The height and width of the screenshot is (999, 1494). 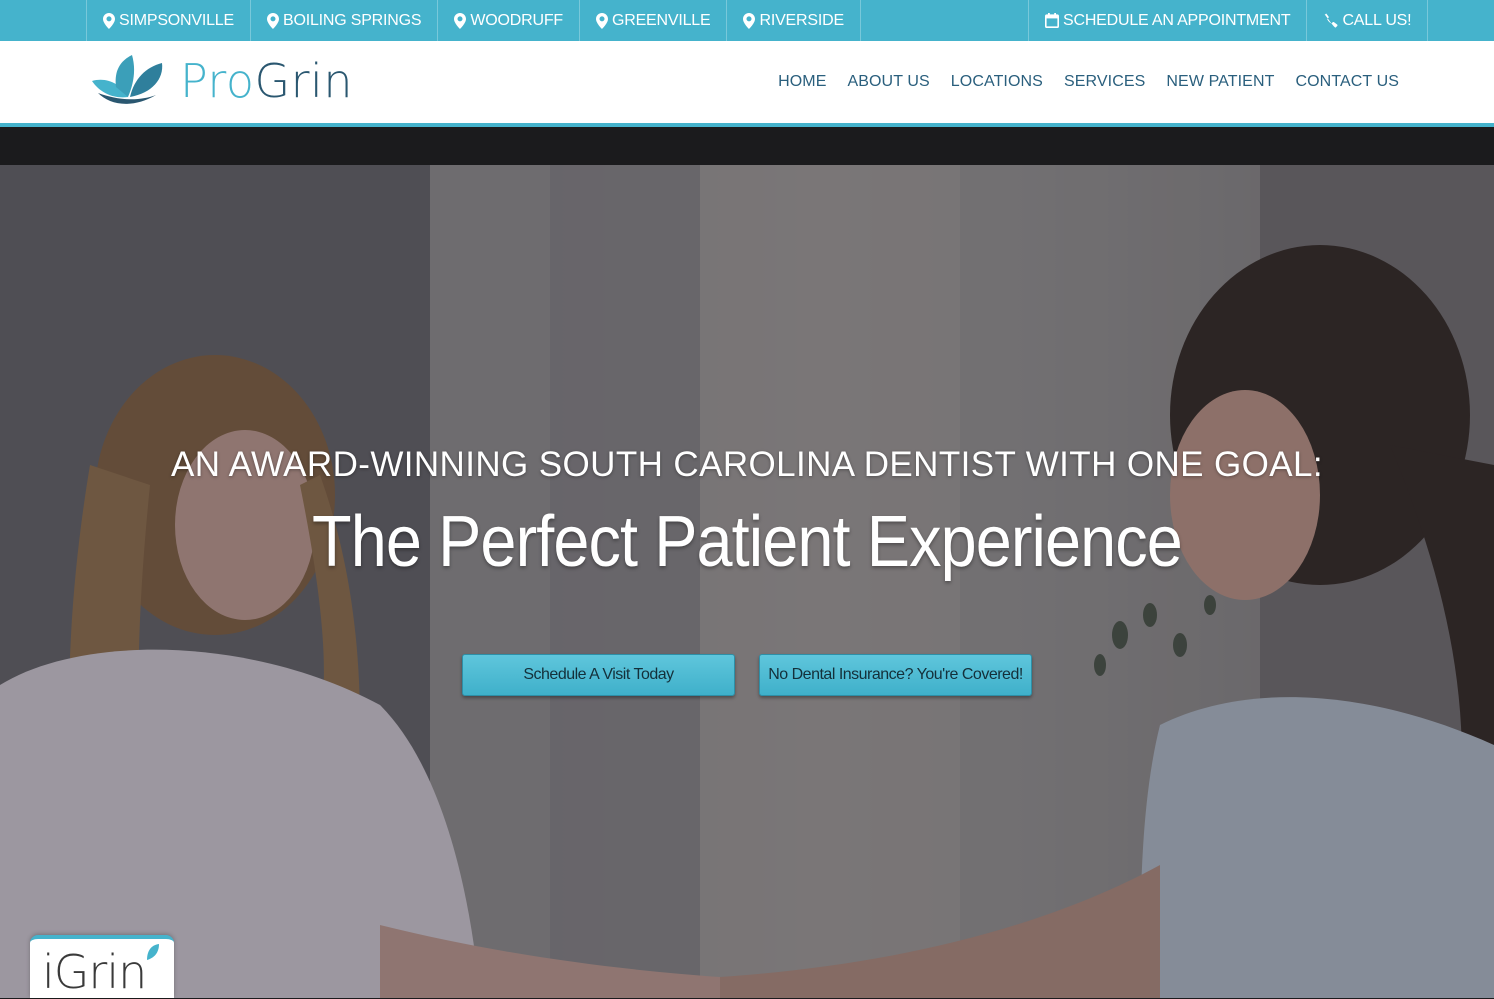 I want to click on leaf-icon, so click(x=153, y=952).